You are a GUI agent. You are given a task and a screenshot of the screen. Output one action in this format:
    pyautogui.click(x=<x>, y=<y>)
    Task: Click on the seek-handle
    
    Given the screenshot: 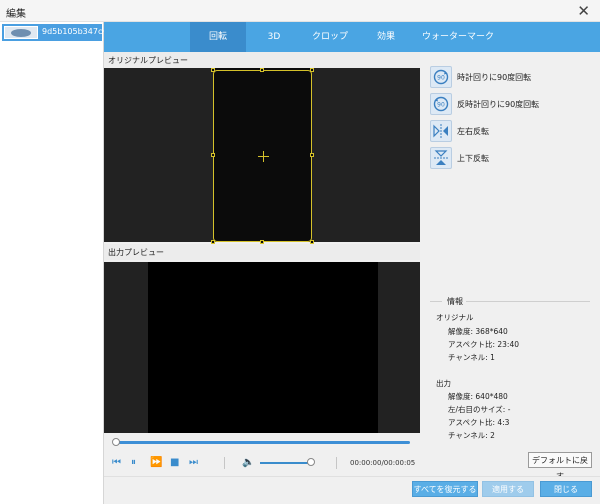 What is the action you would take?
    pyautogui.click(x=116, y=442)
    